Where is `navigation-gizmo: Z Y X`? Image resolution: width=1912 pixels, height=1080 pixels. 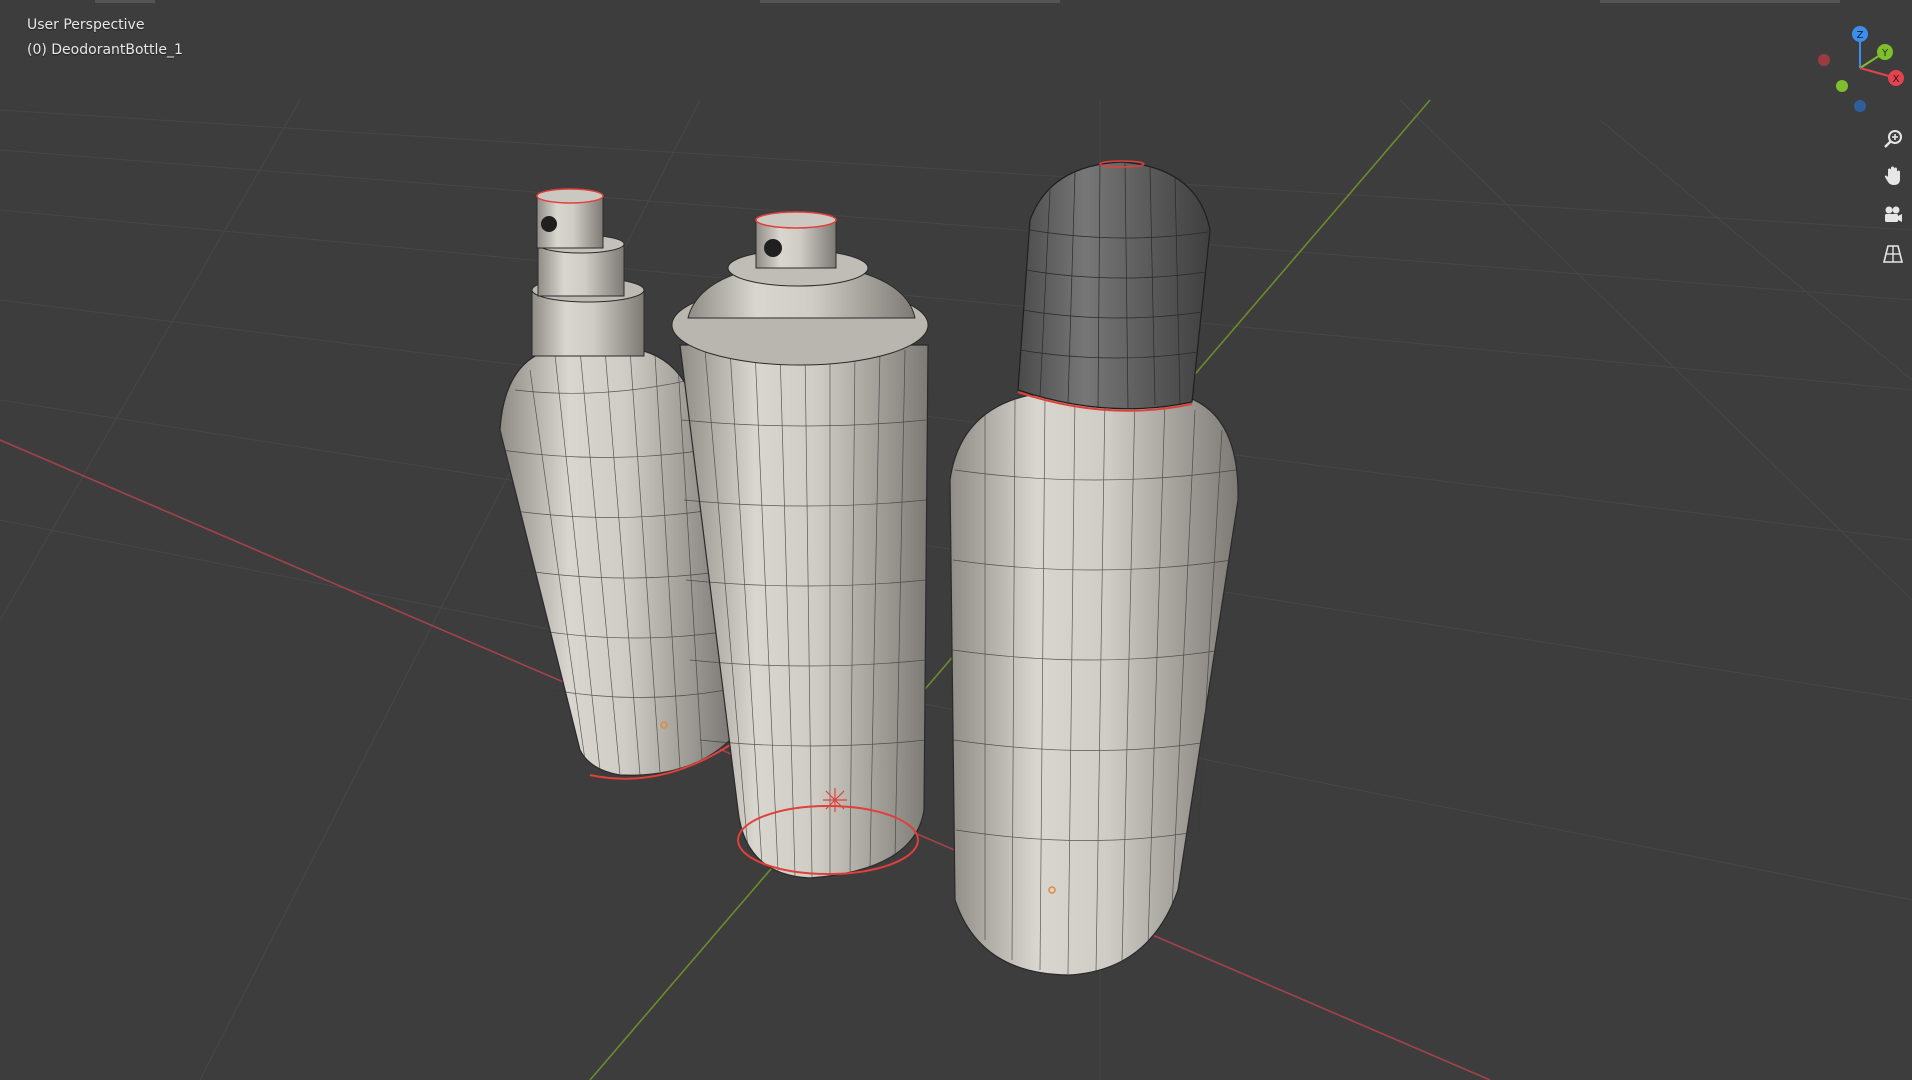 navigation-gizmo: Z Y X is located at coordinates (1860, 68).